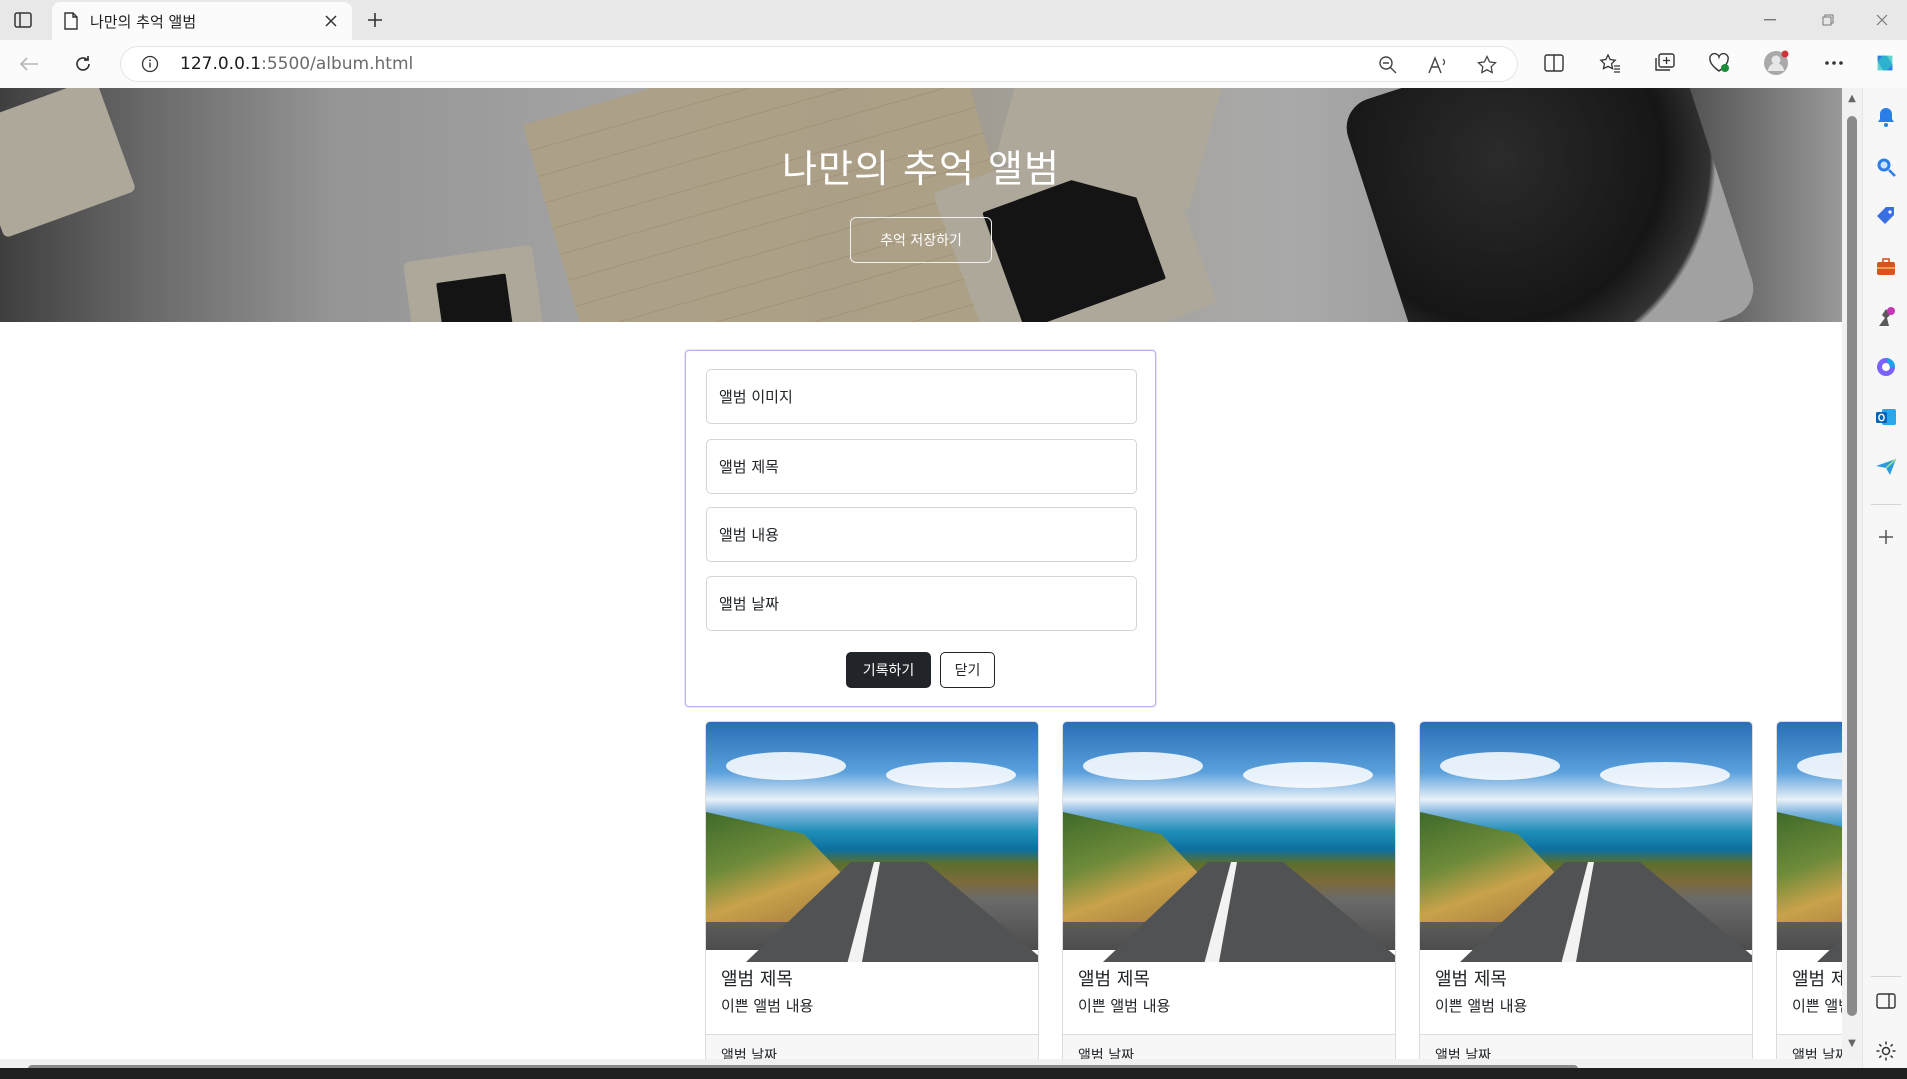 The height and width of the screenshot is (1079, 1907). What do you see at coordinates (1886, 467) in the screenshot?
I see `send-plane-icon` at bounding box center [1886, 467].